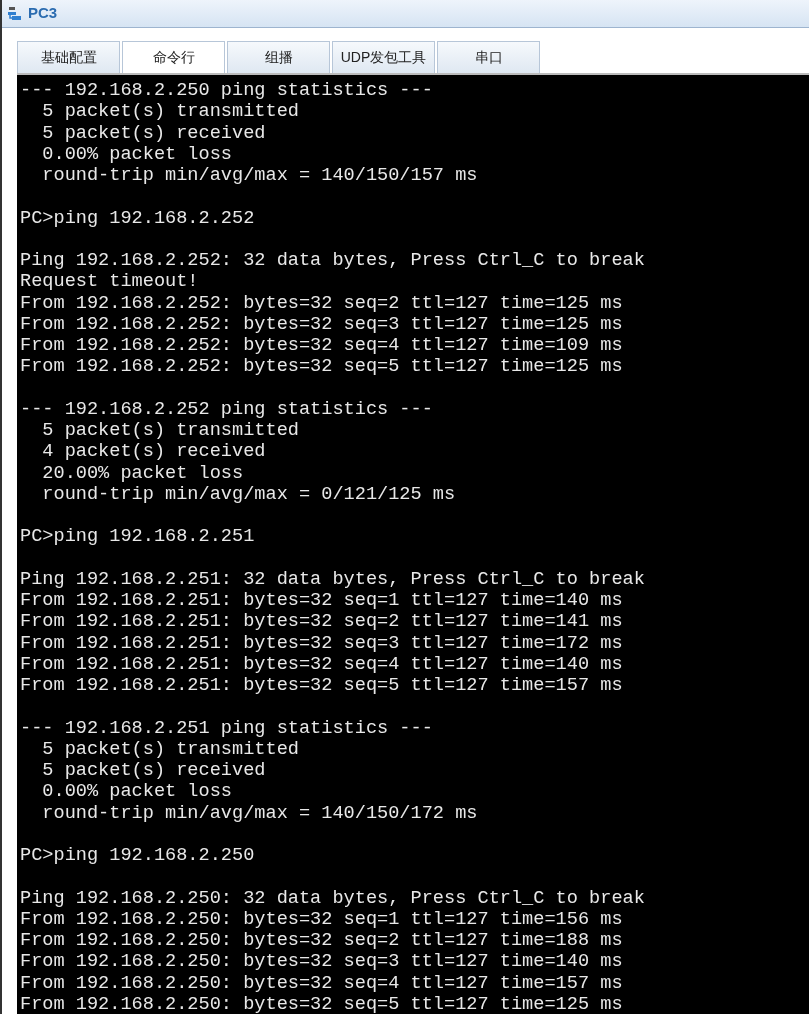 This screenshot has width=809, height=1014. Describe the element at coordinates (321, 664) in the screenshot. I see `terminal-line: From 192.168.2.251: bytes=32 seq=4 ttl=127 time=140 ms` at that location.